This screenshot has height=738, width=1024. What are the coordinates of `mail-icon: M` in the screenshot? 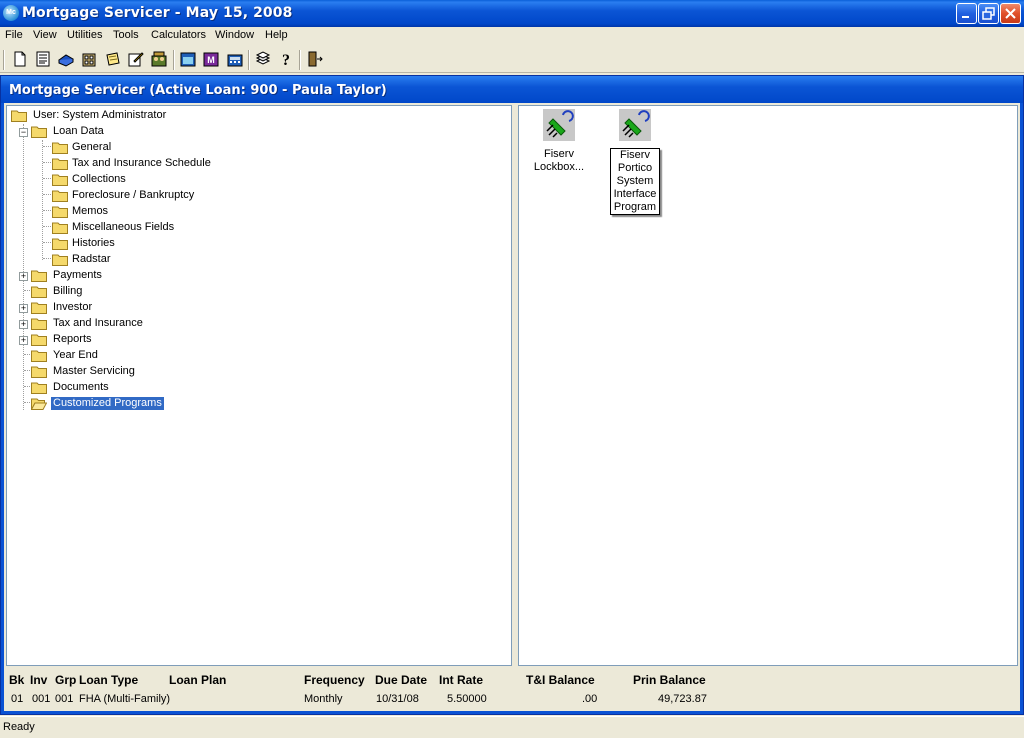 It's located at (211, 59).